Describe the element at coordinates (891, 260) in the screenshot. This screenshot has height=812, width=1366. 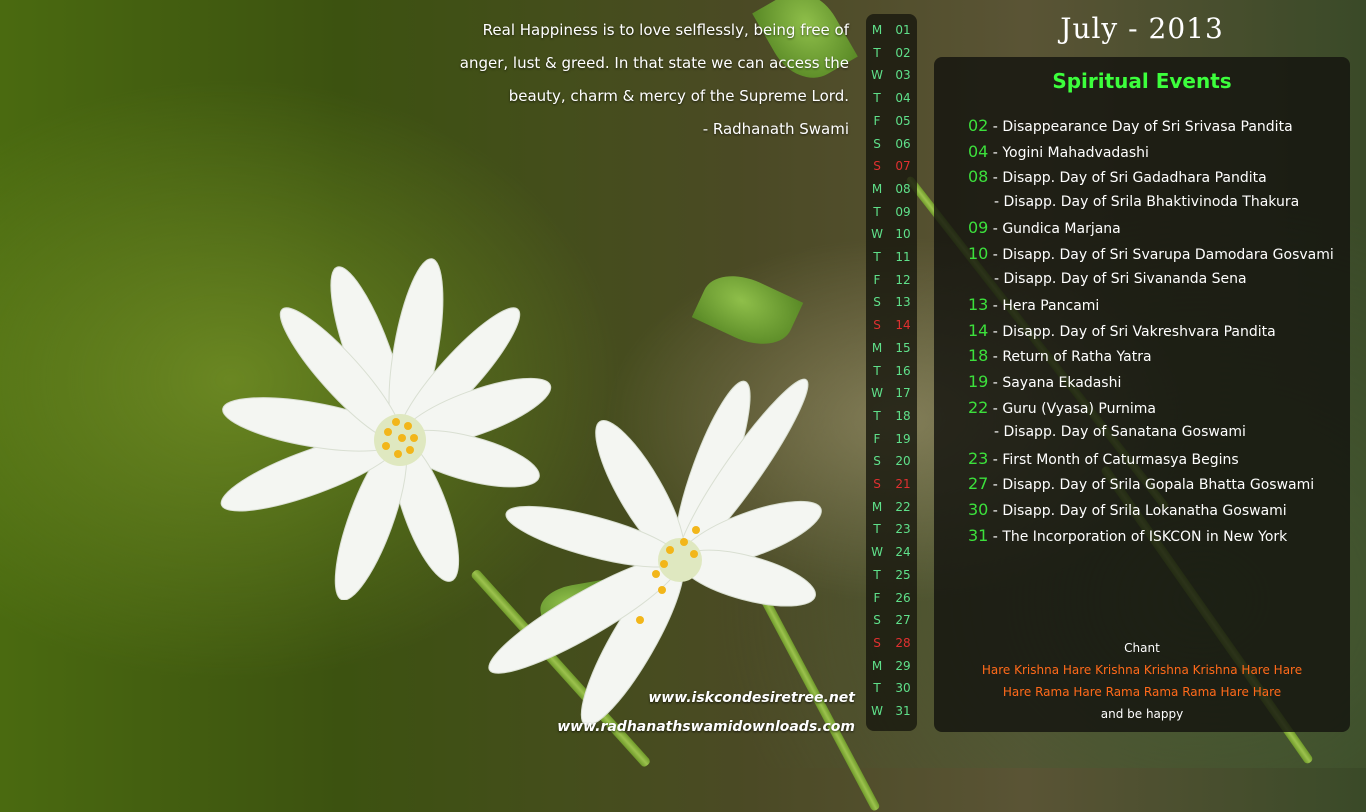
I see `calendar-day: T 11` at that location.